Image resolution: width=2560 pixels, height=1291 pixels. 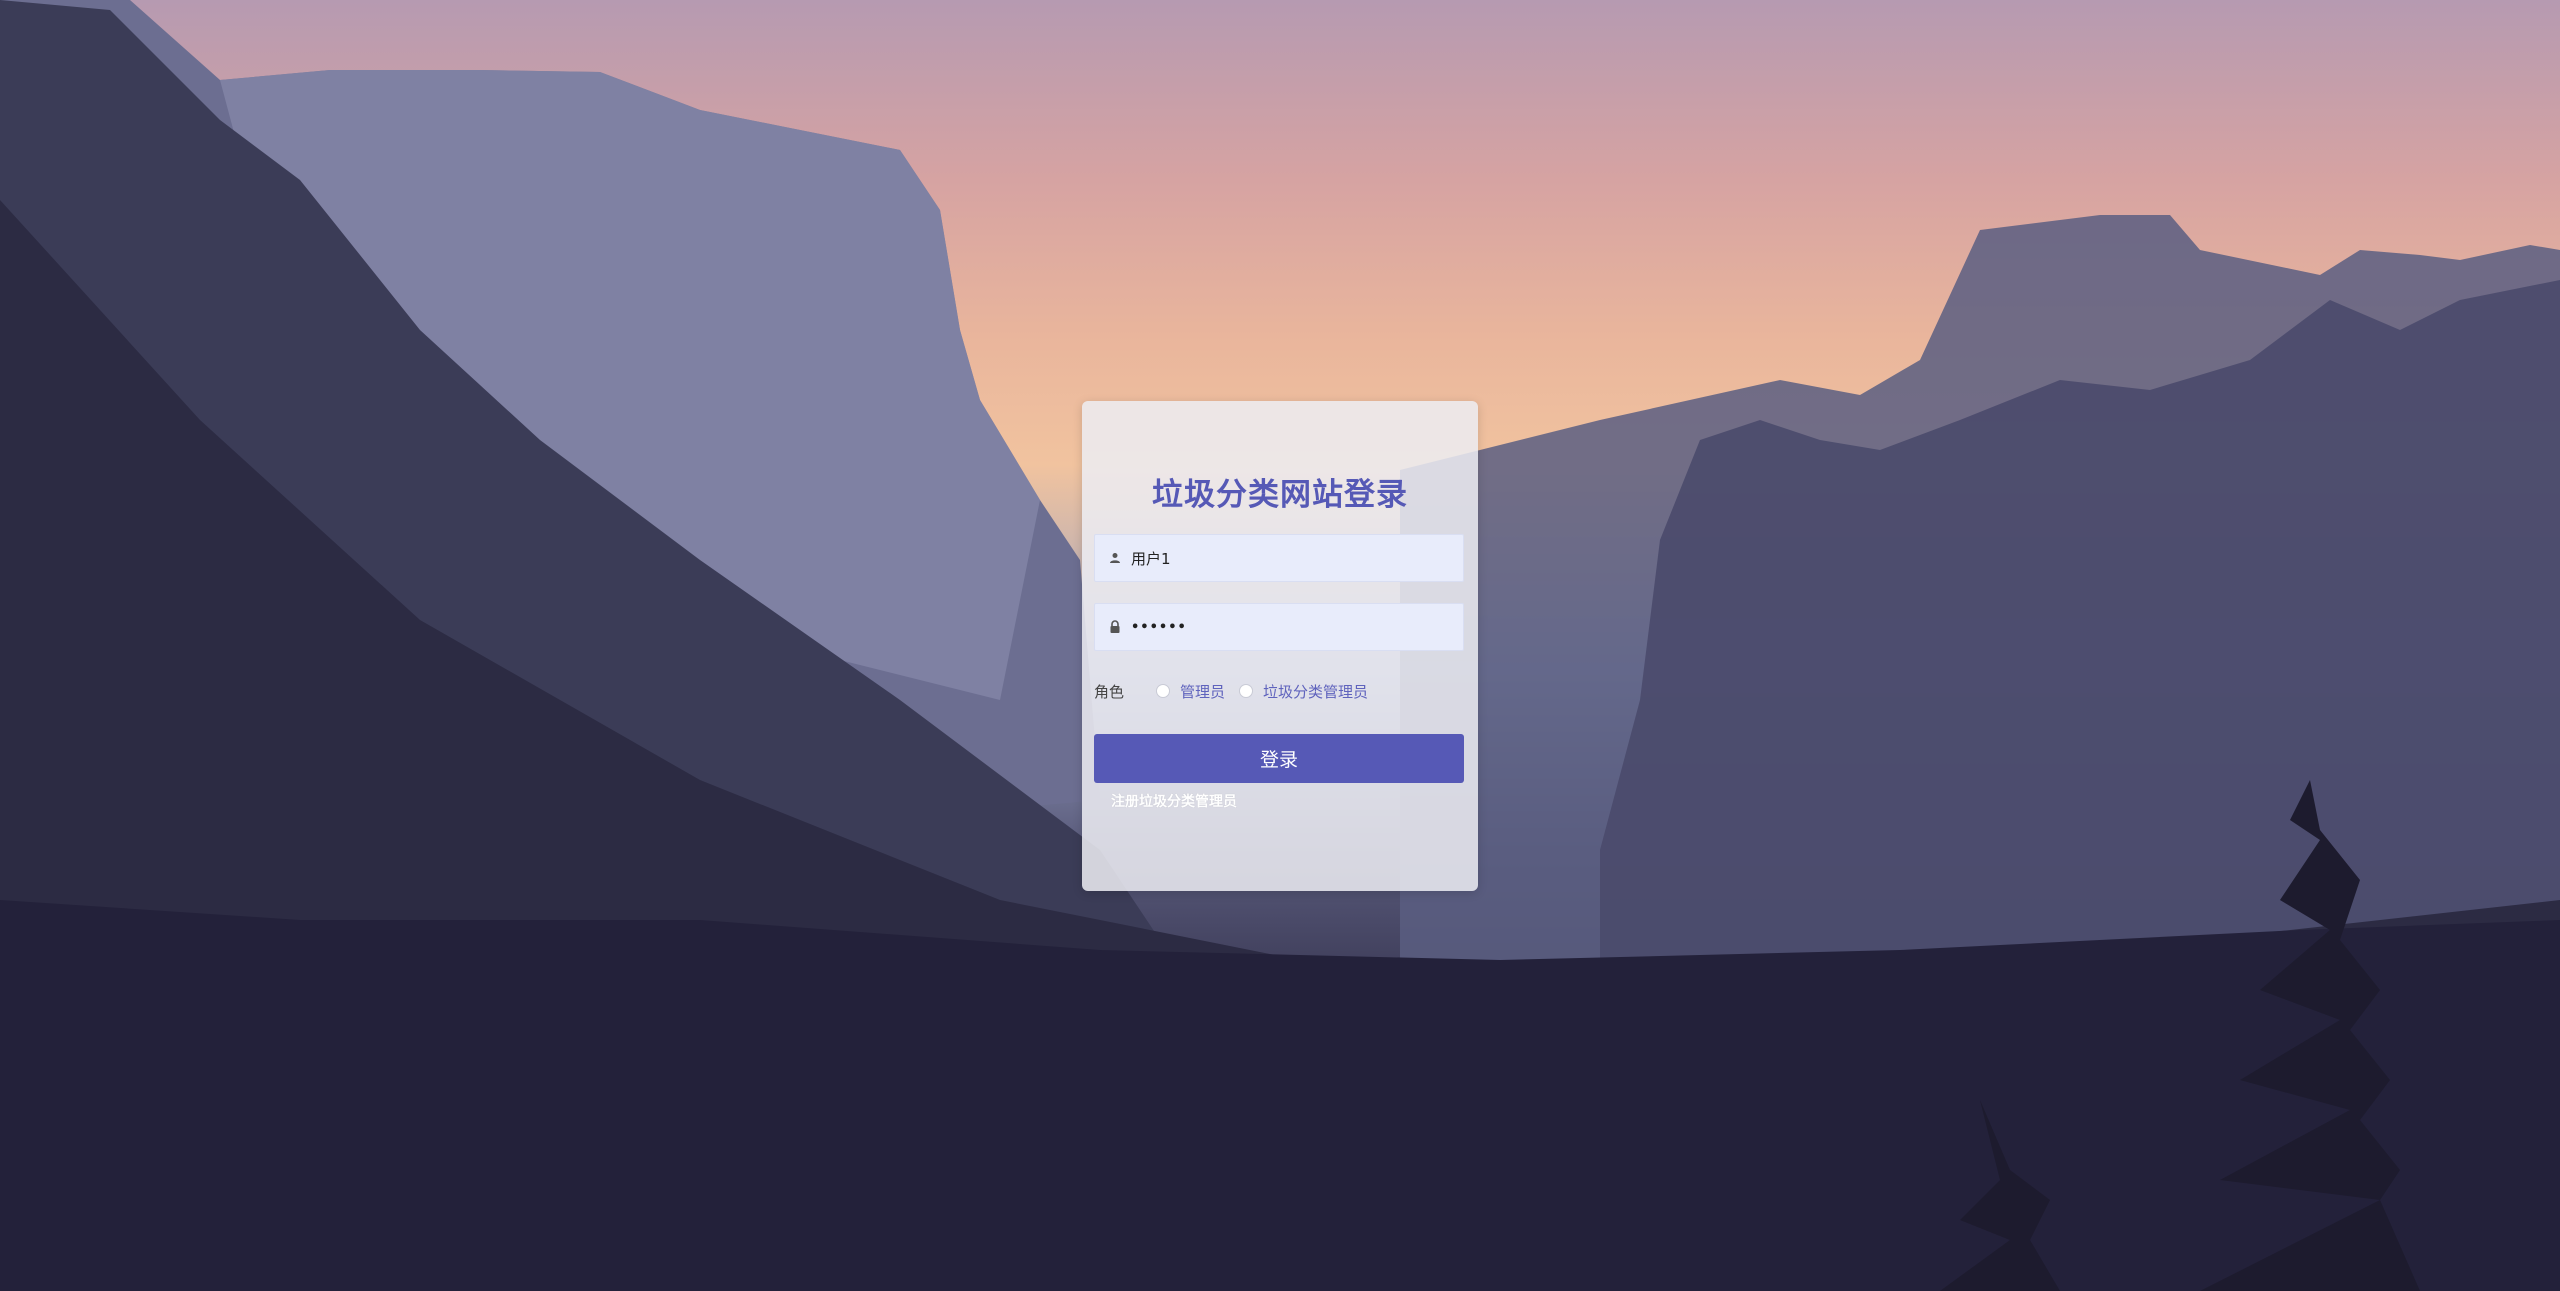 I want to click on role-selector: 角色 管理员 垃圾分类管理员, so click(x=1238, y=691).